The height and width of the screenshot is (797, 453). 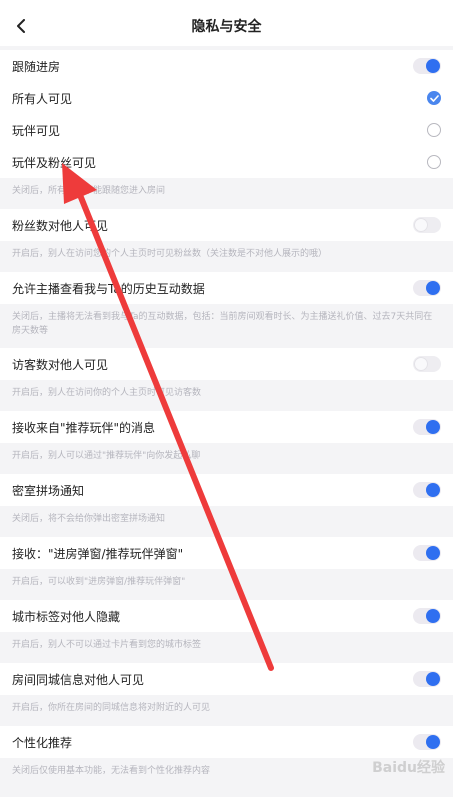 What do you see at coordinates (226, 710) in the screenshot?
I see `setting-desc: 开启后，你所在房间的同城信息将对附近的人可见` at bounding box center [226, 710].